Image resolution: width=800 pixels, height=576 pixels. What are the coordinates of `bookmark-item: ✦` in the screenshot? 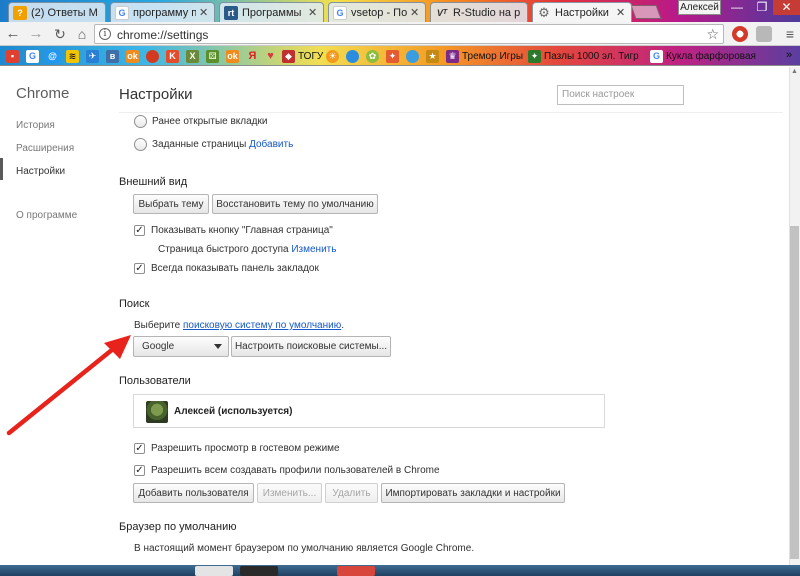 It's located at (394, 56).